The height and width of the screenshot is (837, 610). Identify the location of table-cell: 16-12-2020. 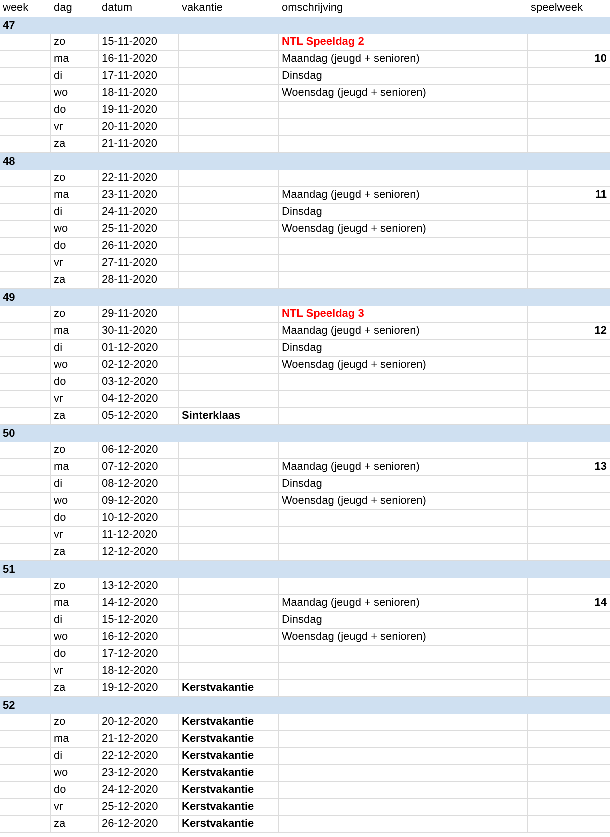
(130, 637).